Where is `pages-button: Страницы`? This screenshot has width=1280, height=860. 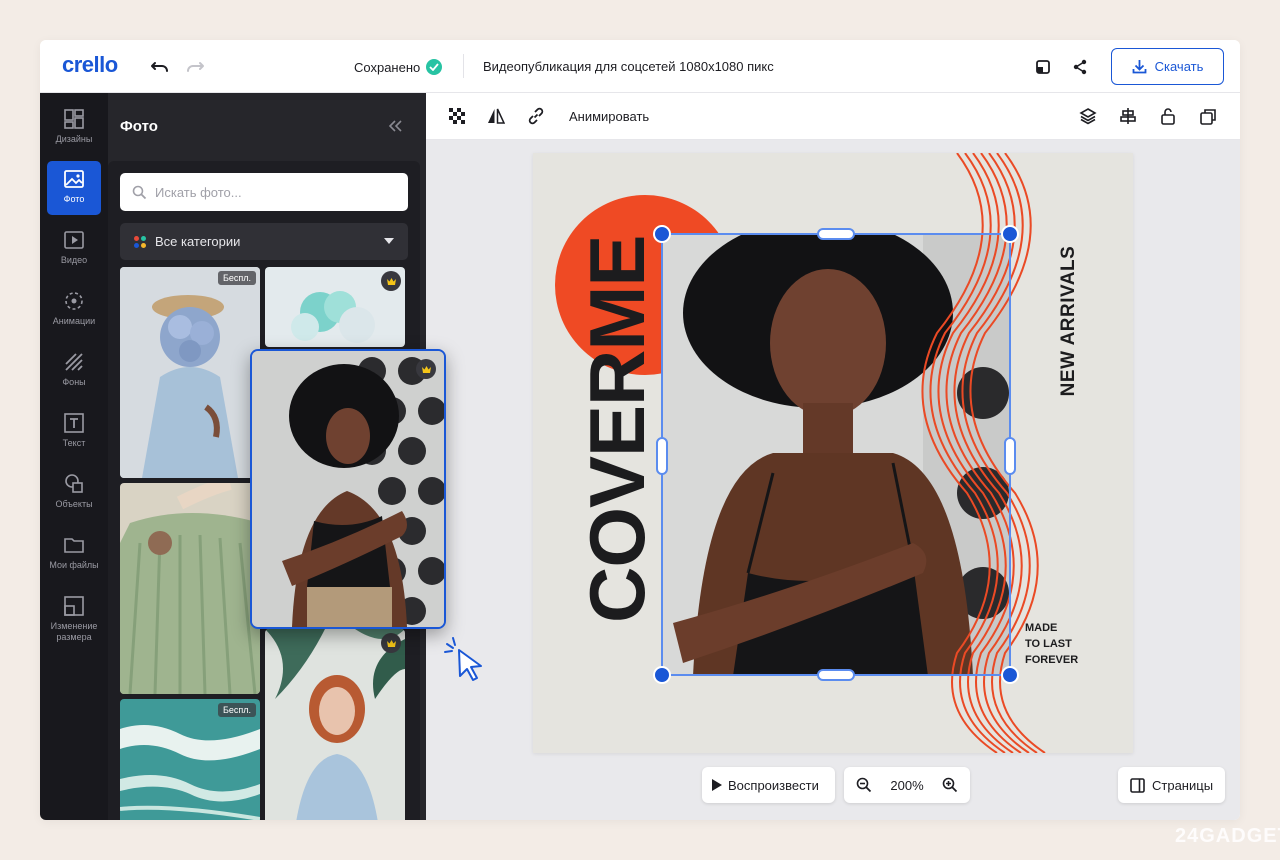
pages-button: Страницы is located at coordinates (1171, 785).